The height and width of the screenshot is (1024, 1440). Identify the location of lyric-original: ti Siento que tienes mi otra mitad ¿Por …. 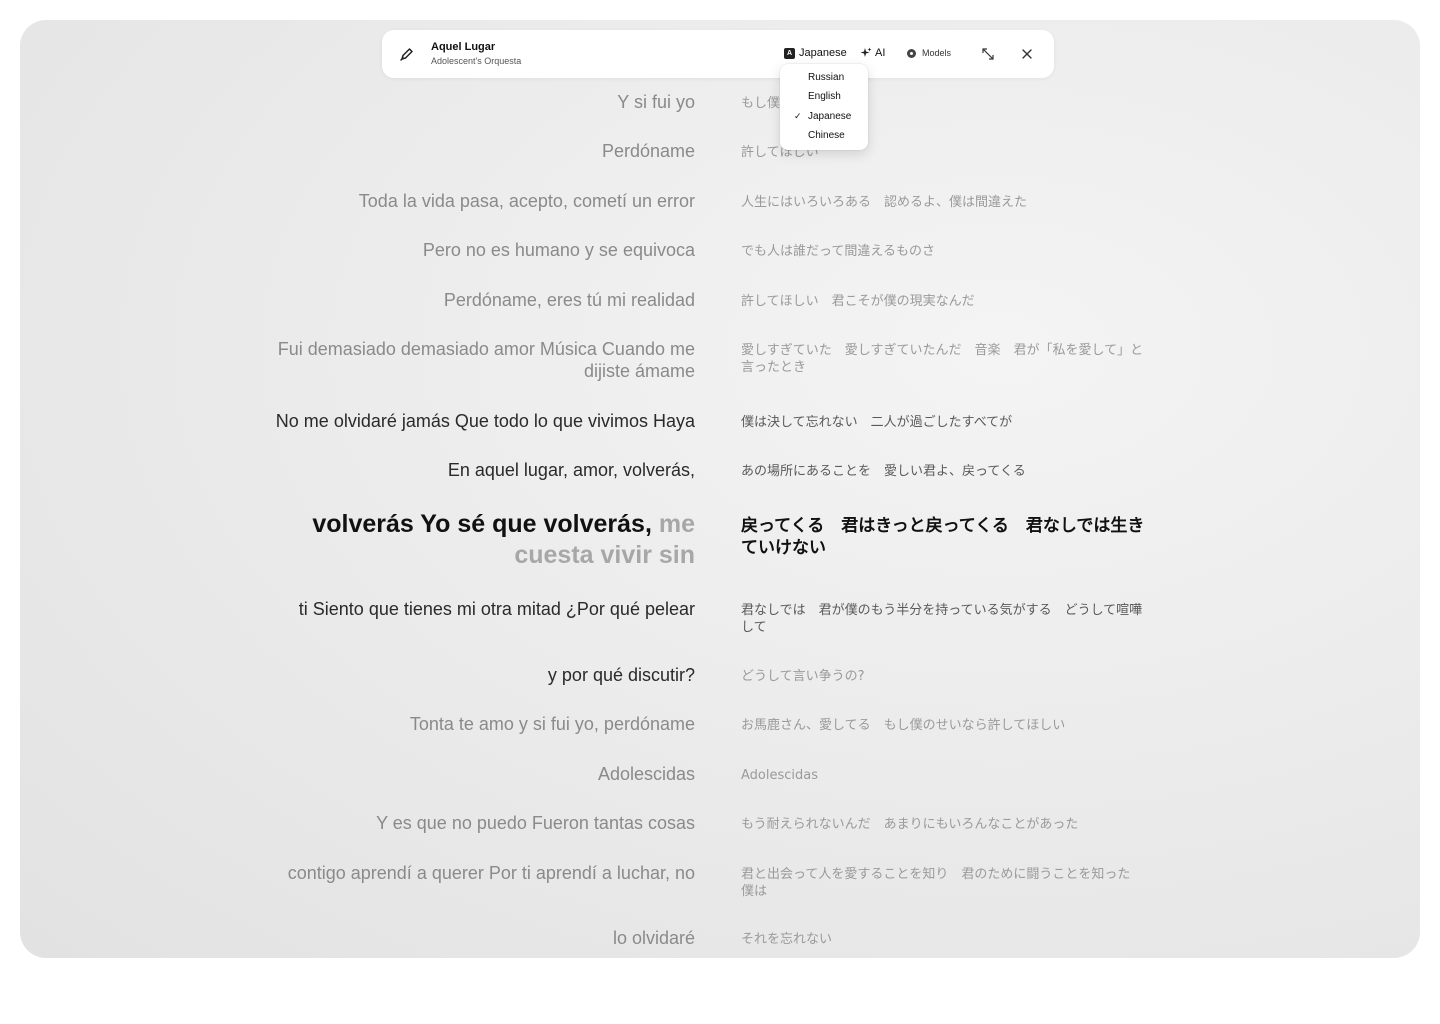
(496, 609).